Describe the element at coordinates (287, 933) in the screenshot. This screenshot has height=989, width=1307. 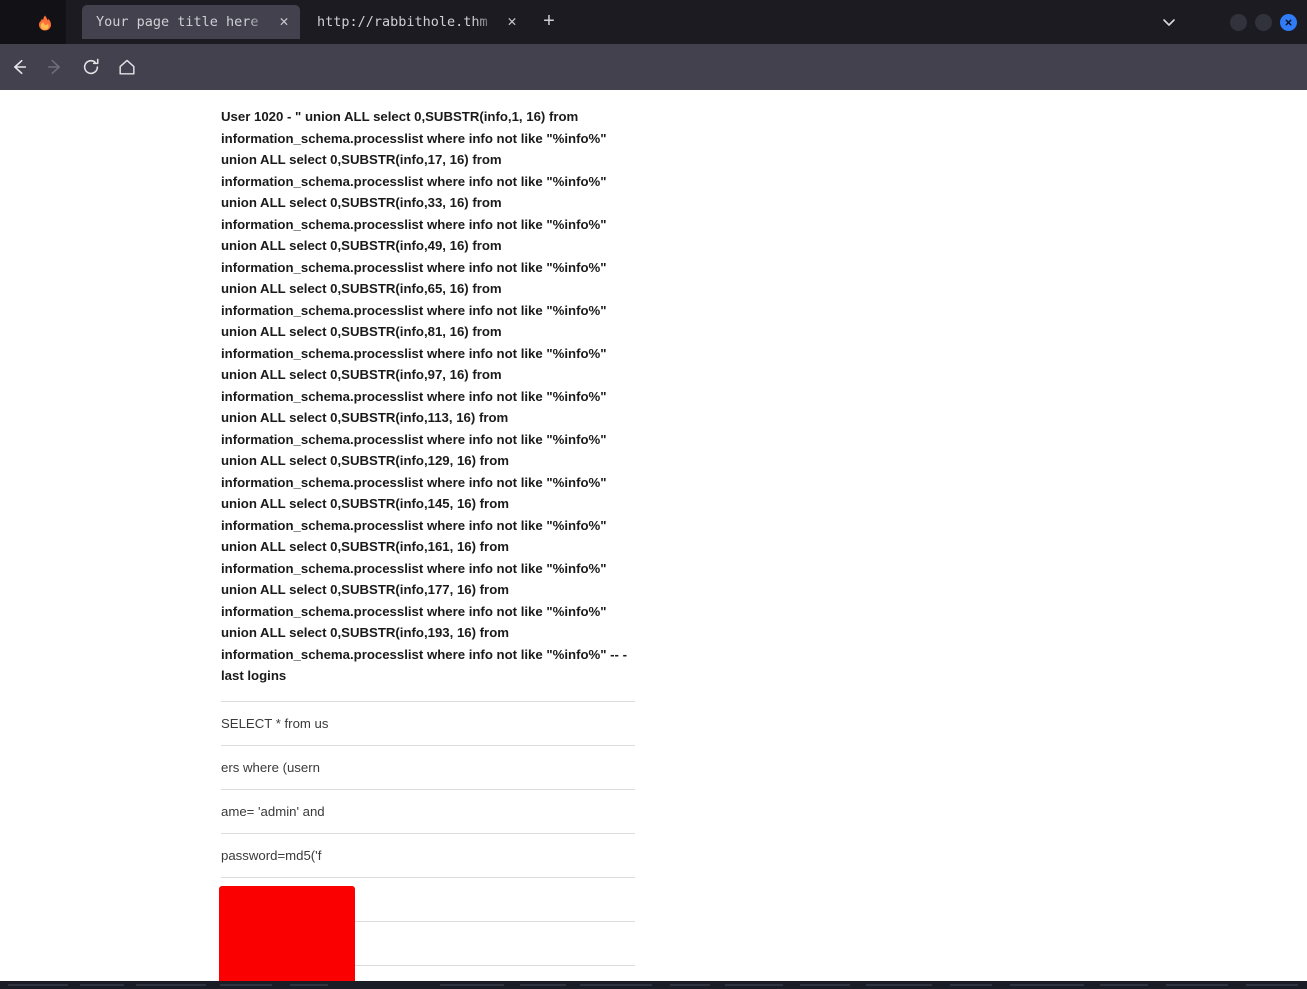
I see `red-redaction-overlay` at that location.